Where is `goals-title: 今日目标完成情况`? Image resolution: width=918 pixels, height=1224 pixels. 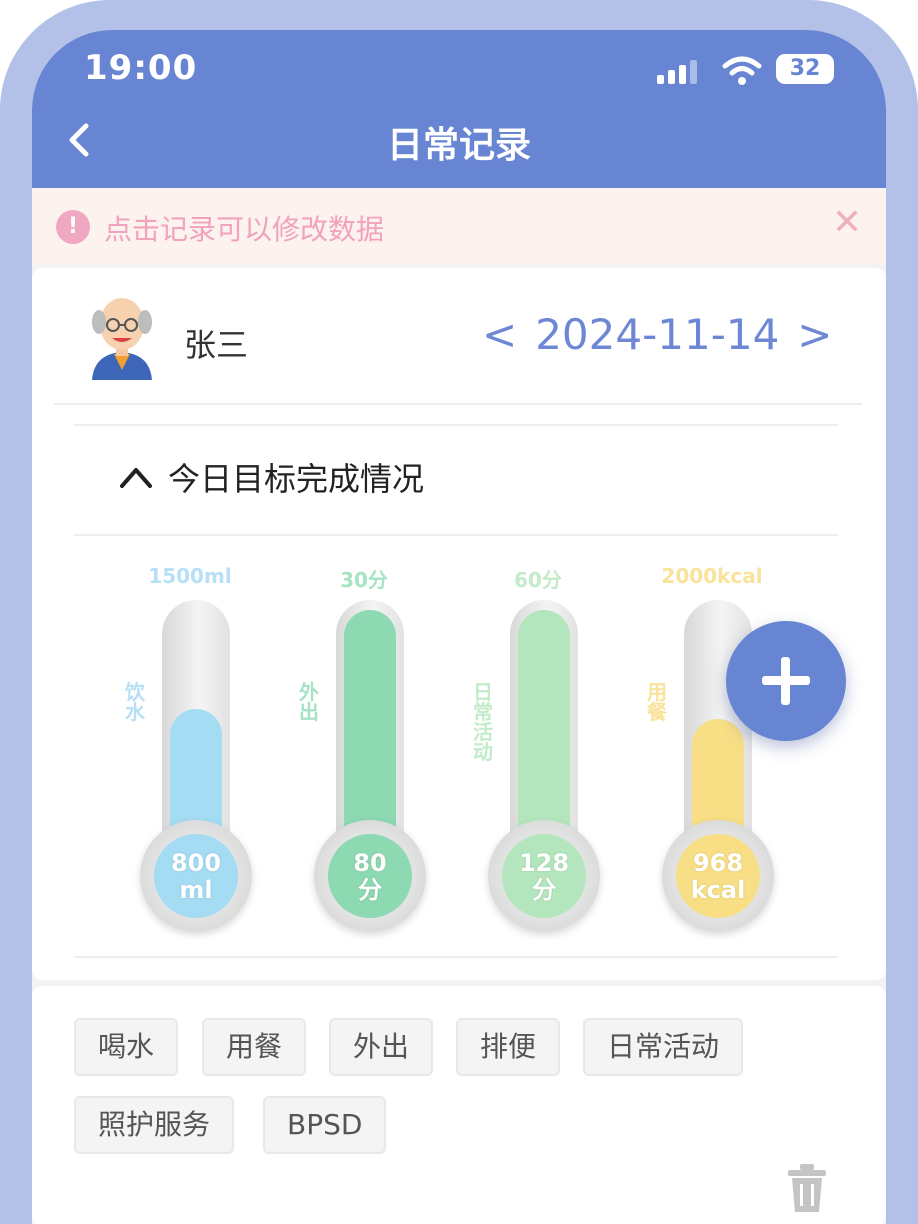
goals-title: 今日目标完成情况 is located at coordinates (296, 479).